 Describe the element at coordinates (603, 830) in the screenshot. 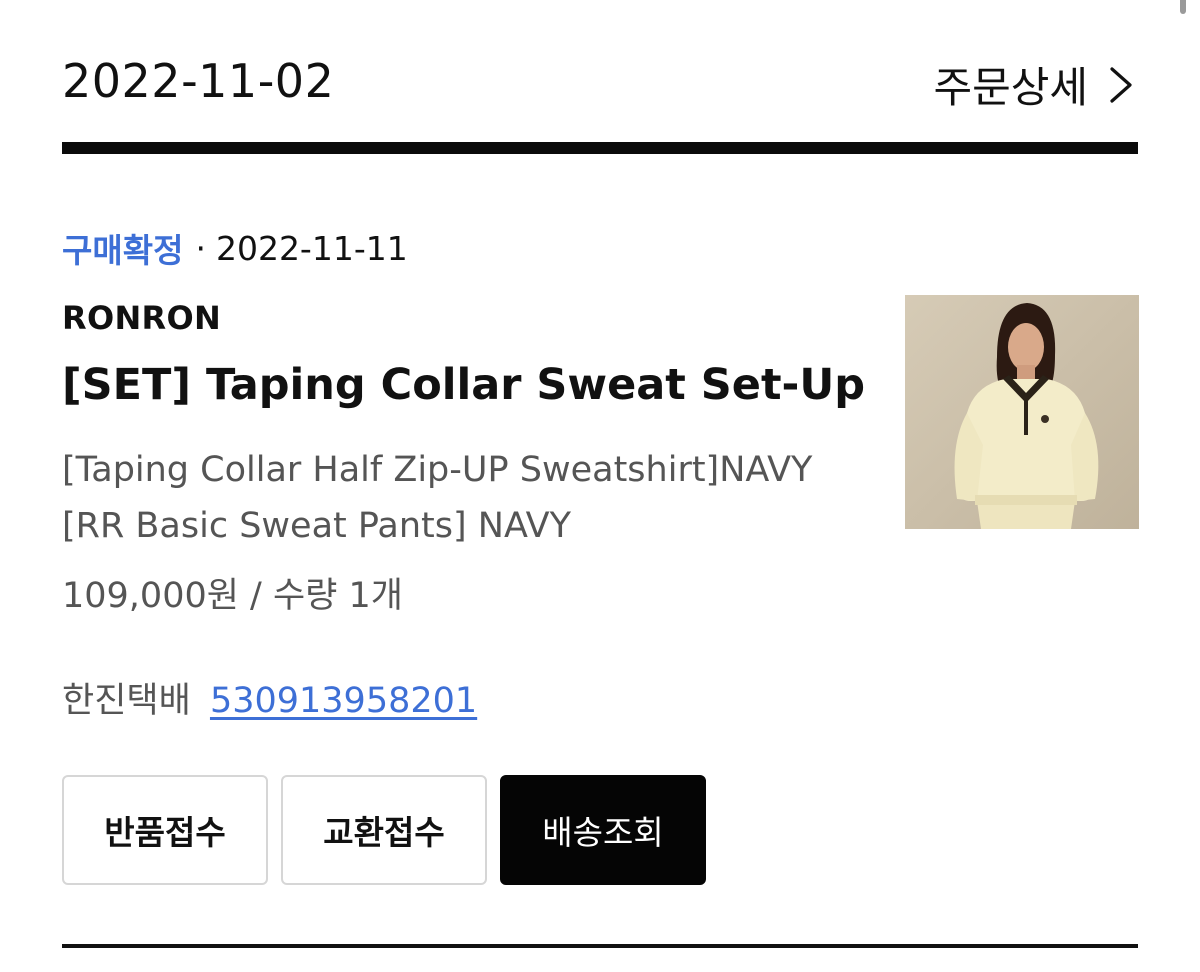

I see `track-shipment-button: 배송조회` at that location.